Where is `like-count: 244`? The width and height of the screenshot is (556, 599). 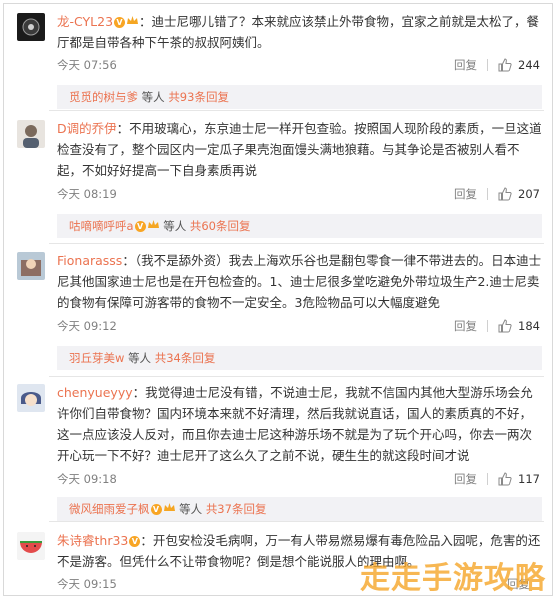
like-count: 244 is located at coordinates (529, 65).